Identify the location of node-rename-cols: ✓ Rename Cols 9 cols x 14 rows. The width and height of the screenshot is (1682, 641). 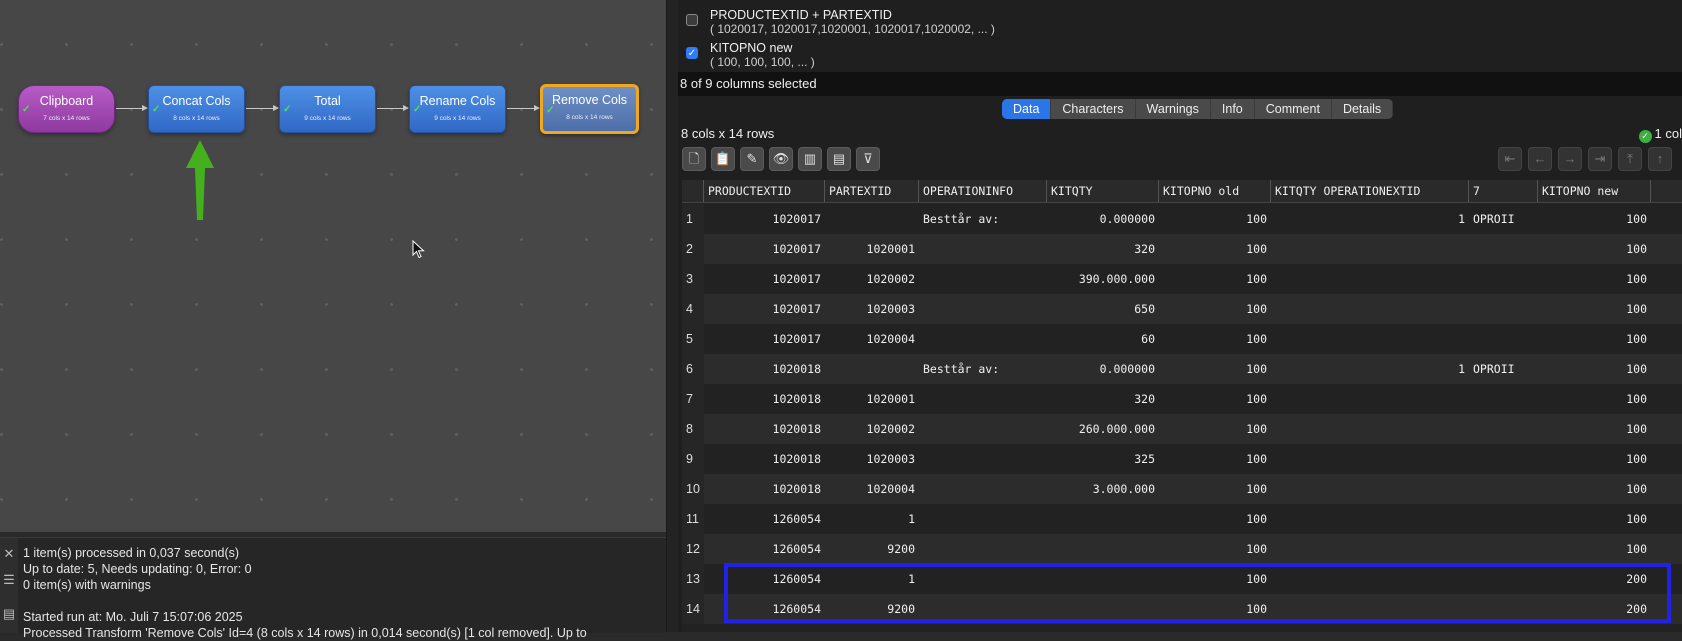
(457, 109).